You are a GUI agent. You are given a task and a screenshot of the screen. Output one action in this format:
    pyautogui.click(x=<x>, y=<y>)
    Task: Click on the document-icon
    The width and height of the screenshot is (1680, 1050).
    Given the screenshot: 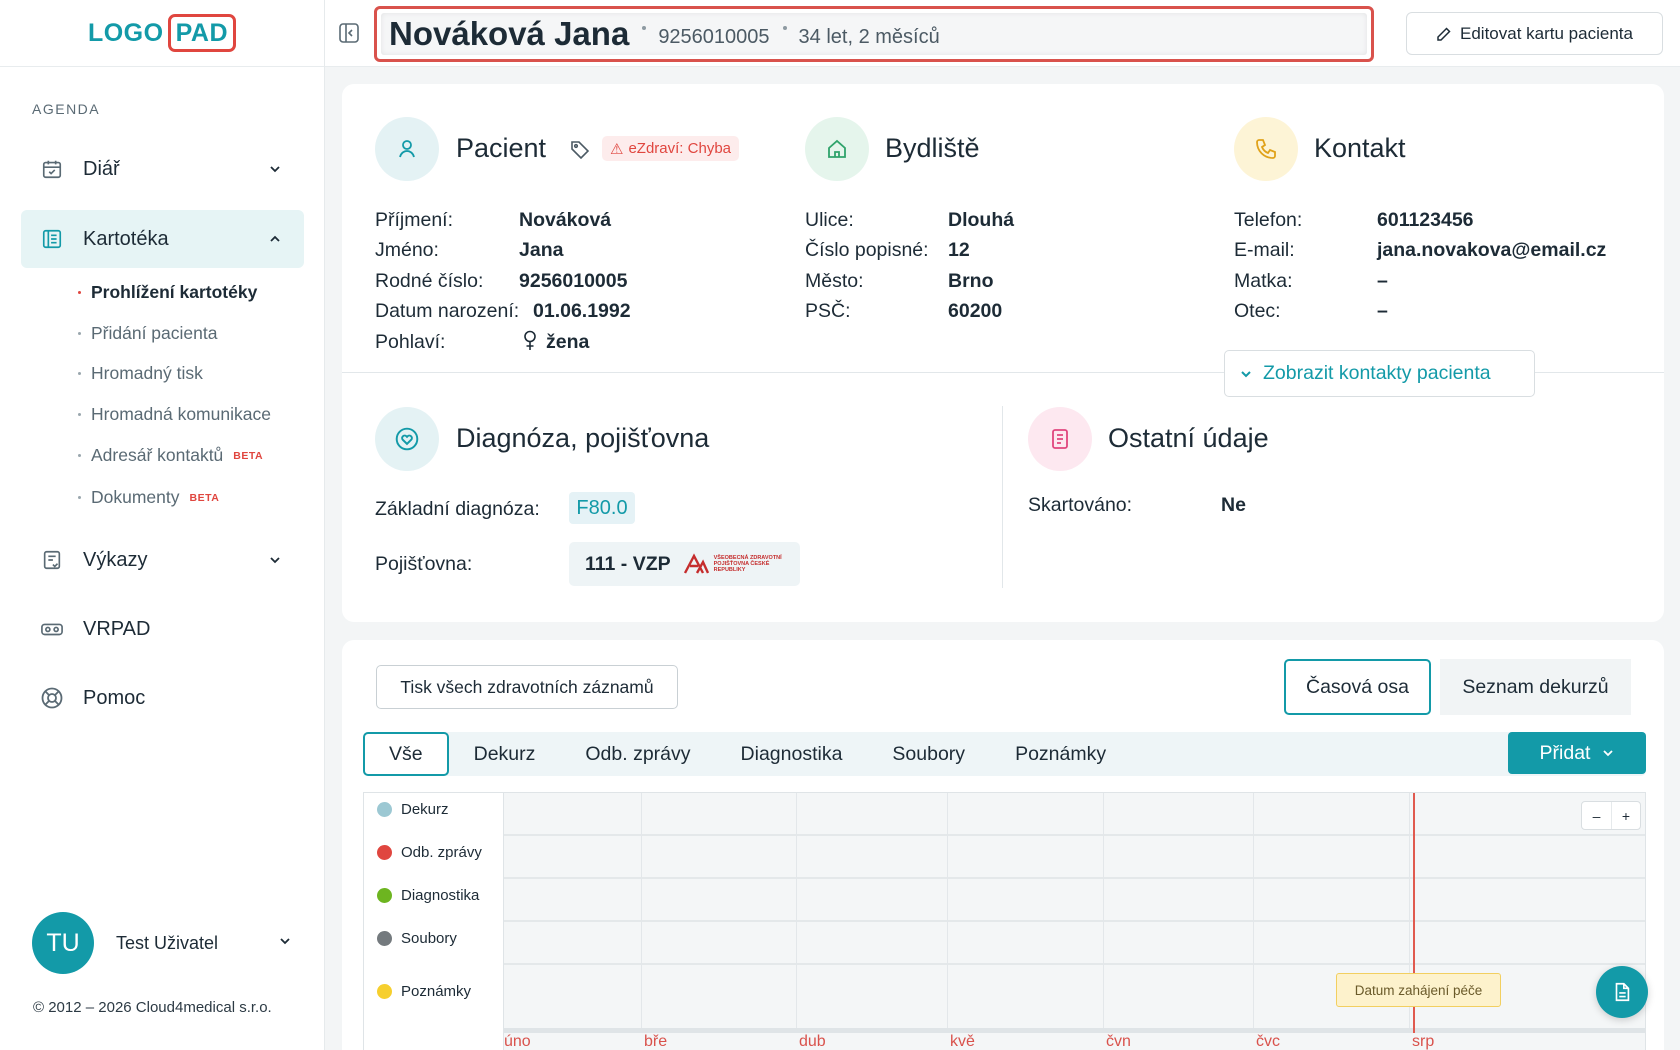 What is the action you would take?
    pyautogui.click(x=1060, y=439)
    